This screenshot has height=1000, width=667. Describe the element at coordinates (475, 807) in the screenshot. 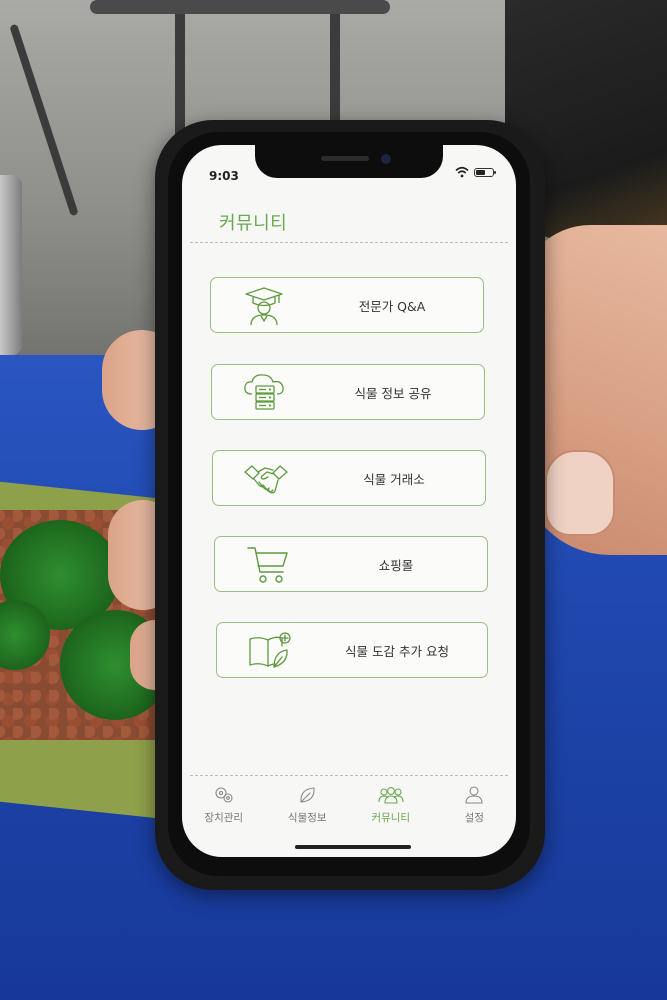

I see `tab-settings: 설정` at that location.